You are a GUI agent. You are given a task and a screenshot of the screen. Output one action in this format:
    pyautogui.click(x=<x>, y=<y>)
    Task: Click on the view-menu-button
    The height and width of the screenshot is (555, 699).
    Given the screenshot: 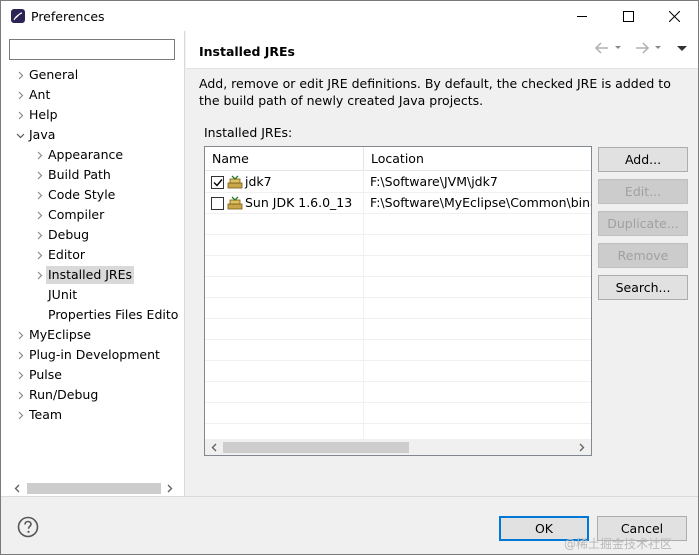 What is the action you would take?
    pyautogui.click(x=682, y=49)
    